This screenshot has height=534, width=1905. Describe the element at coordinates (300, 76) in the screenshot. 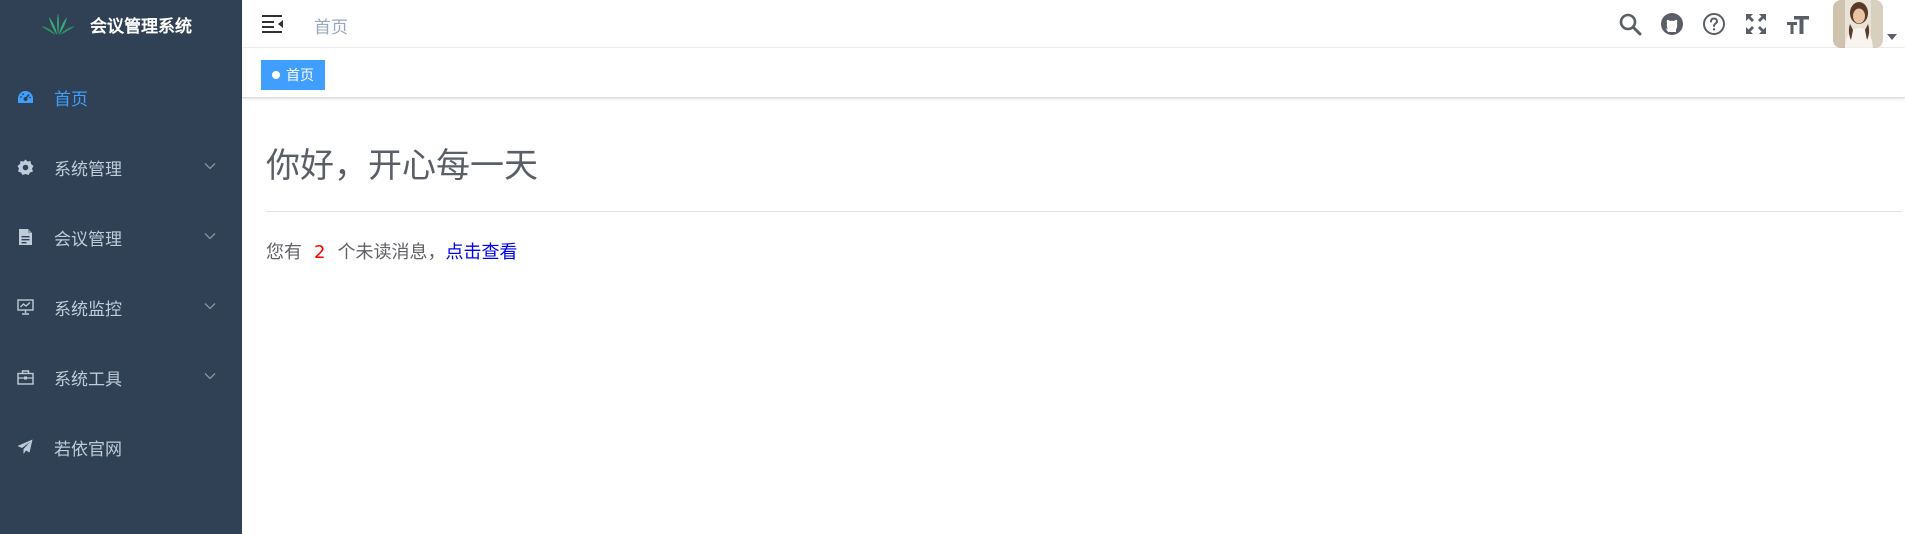

I see `tag-label: 首页` at that location.